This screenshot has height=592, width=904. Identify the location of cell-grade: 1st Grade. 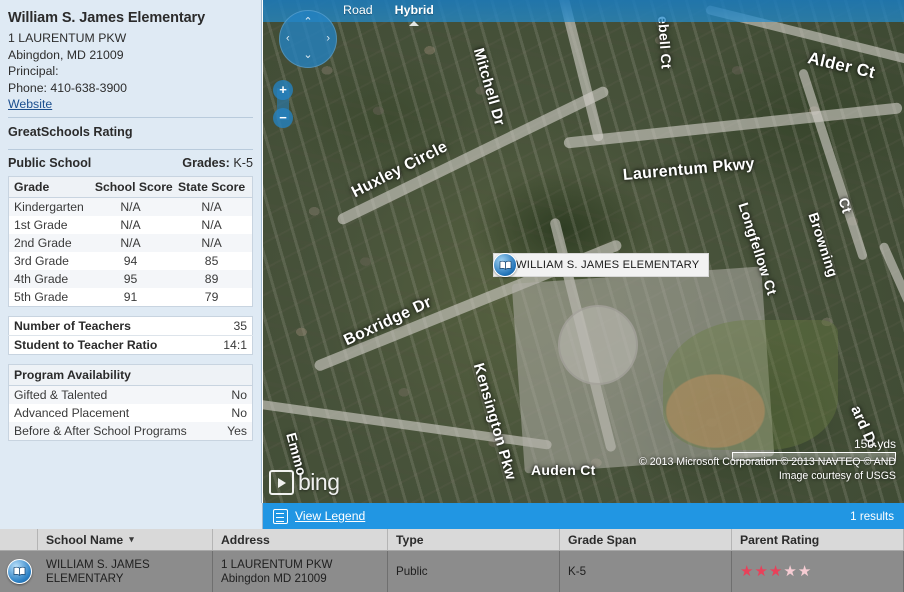
(41, 225).